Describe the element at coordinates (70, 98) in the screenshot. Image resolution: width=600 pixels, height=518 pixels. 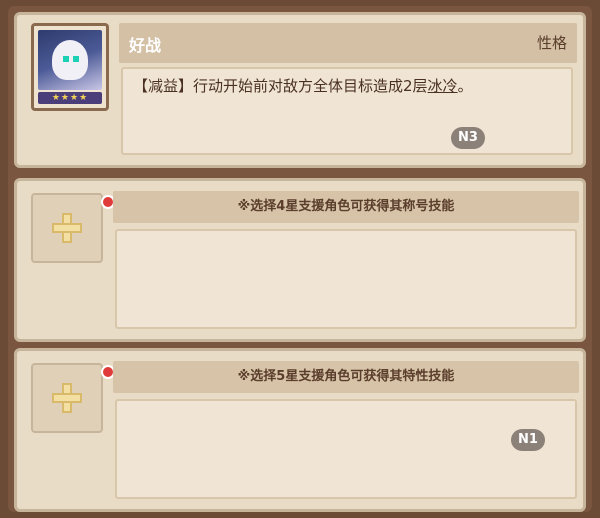
I see `star-rating: ★★★★` at that location.